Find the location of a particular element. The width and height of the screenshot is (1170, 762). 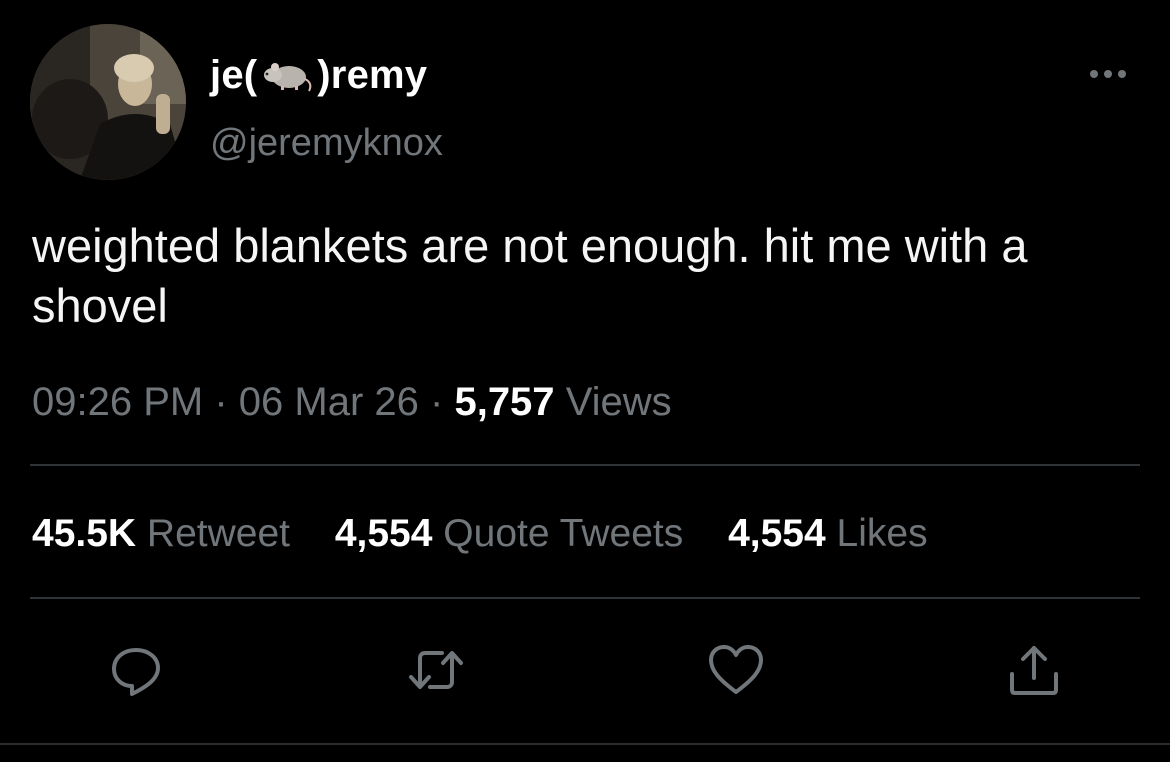

like-button is located at coordinates (736, 670).